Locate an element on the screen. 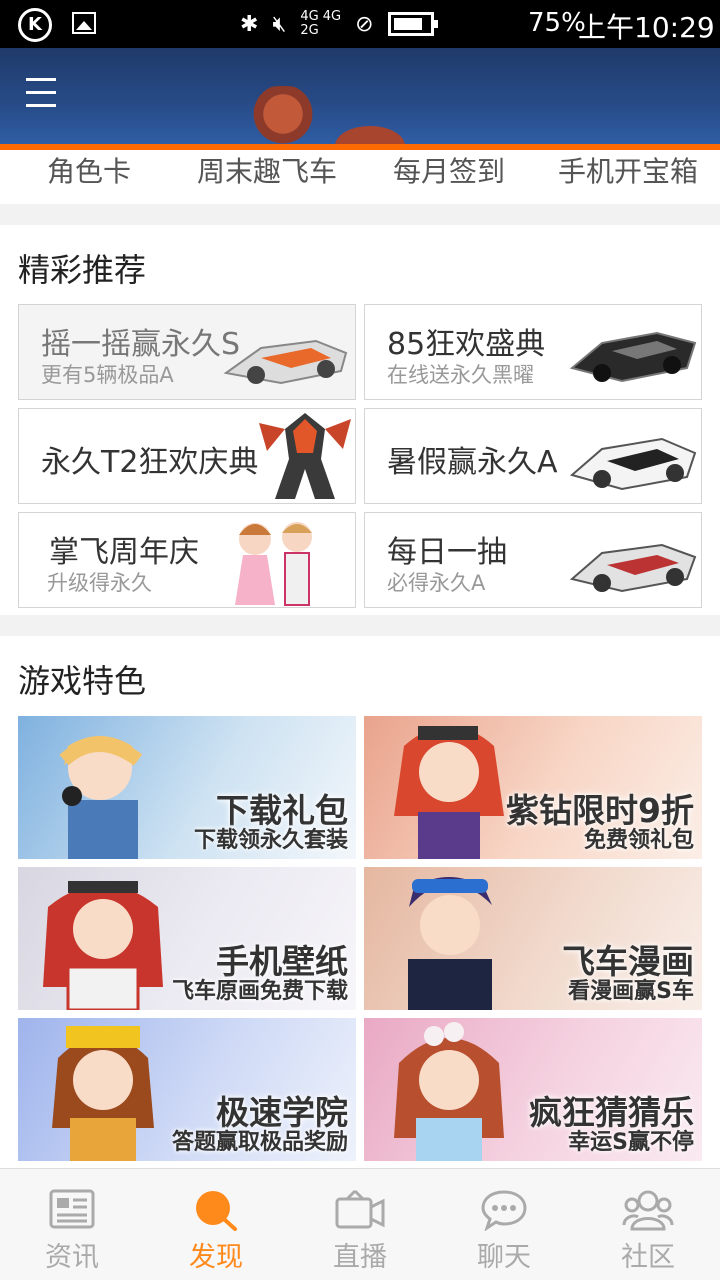 The width and height of the screenshot is (720, 1280). recommend-card-title: 每日一抽 is located at coordinates (447, 552).